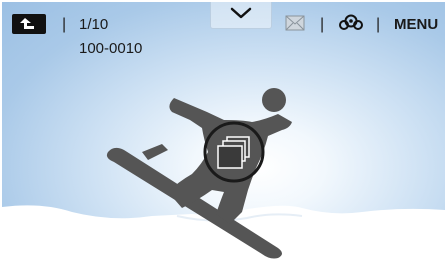  What do you see at coordinates (94, 24) in the screenshot?
I see `image-counter: 1/10` at bounding box center [94, 24].